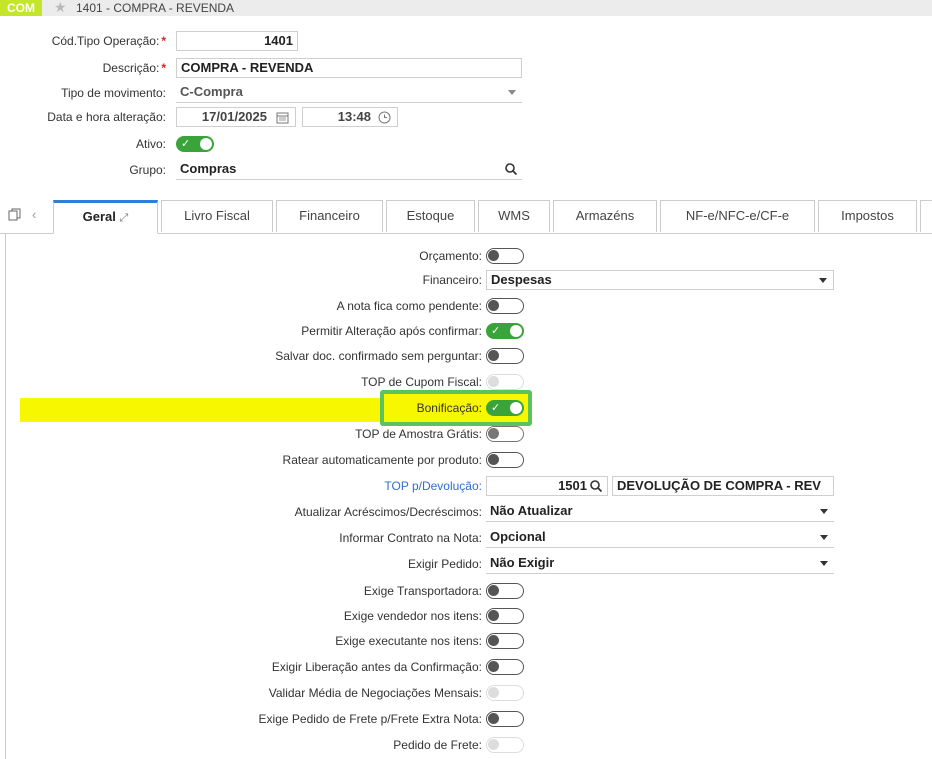  What do you see at coordinates (505, 693) in the screenshot?
I see `validar-media-toggle` at bounding box center [505, 693].